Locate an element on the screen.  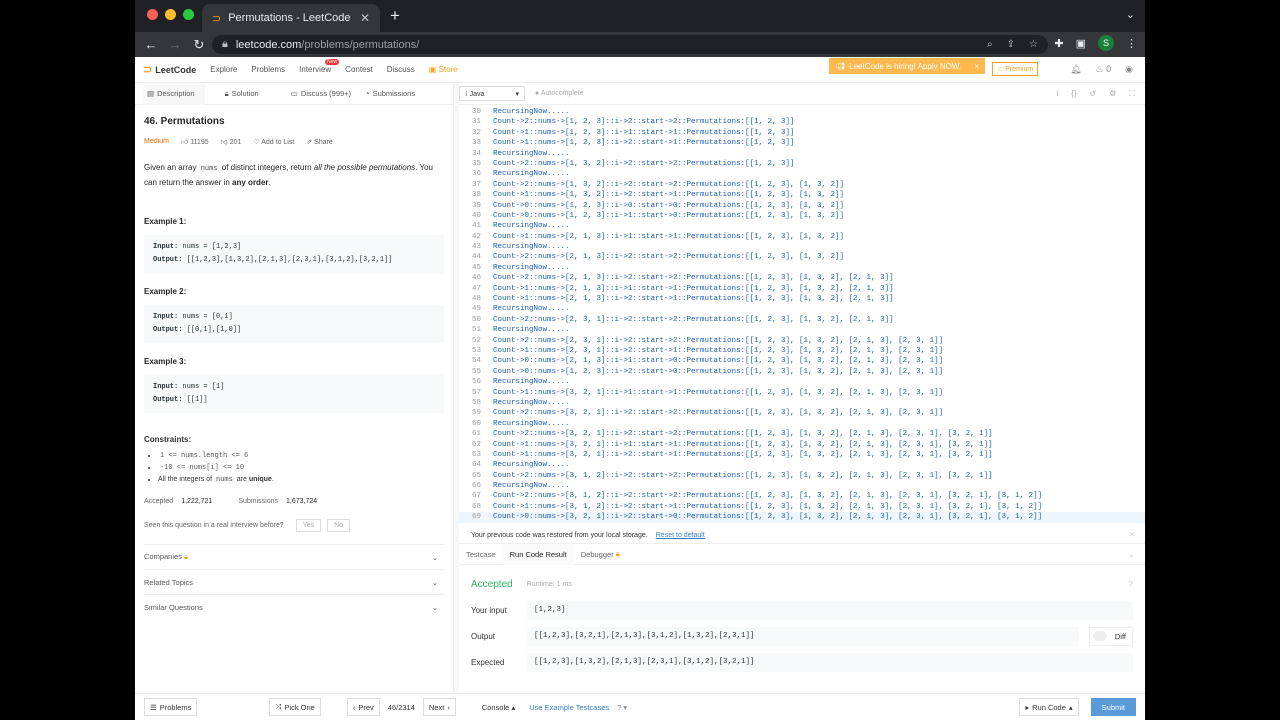
line-number: 39 is located at coordinates (476, 205).